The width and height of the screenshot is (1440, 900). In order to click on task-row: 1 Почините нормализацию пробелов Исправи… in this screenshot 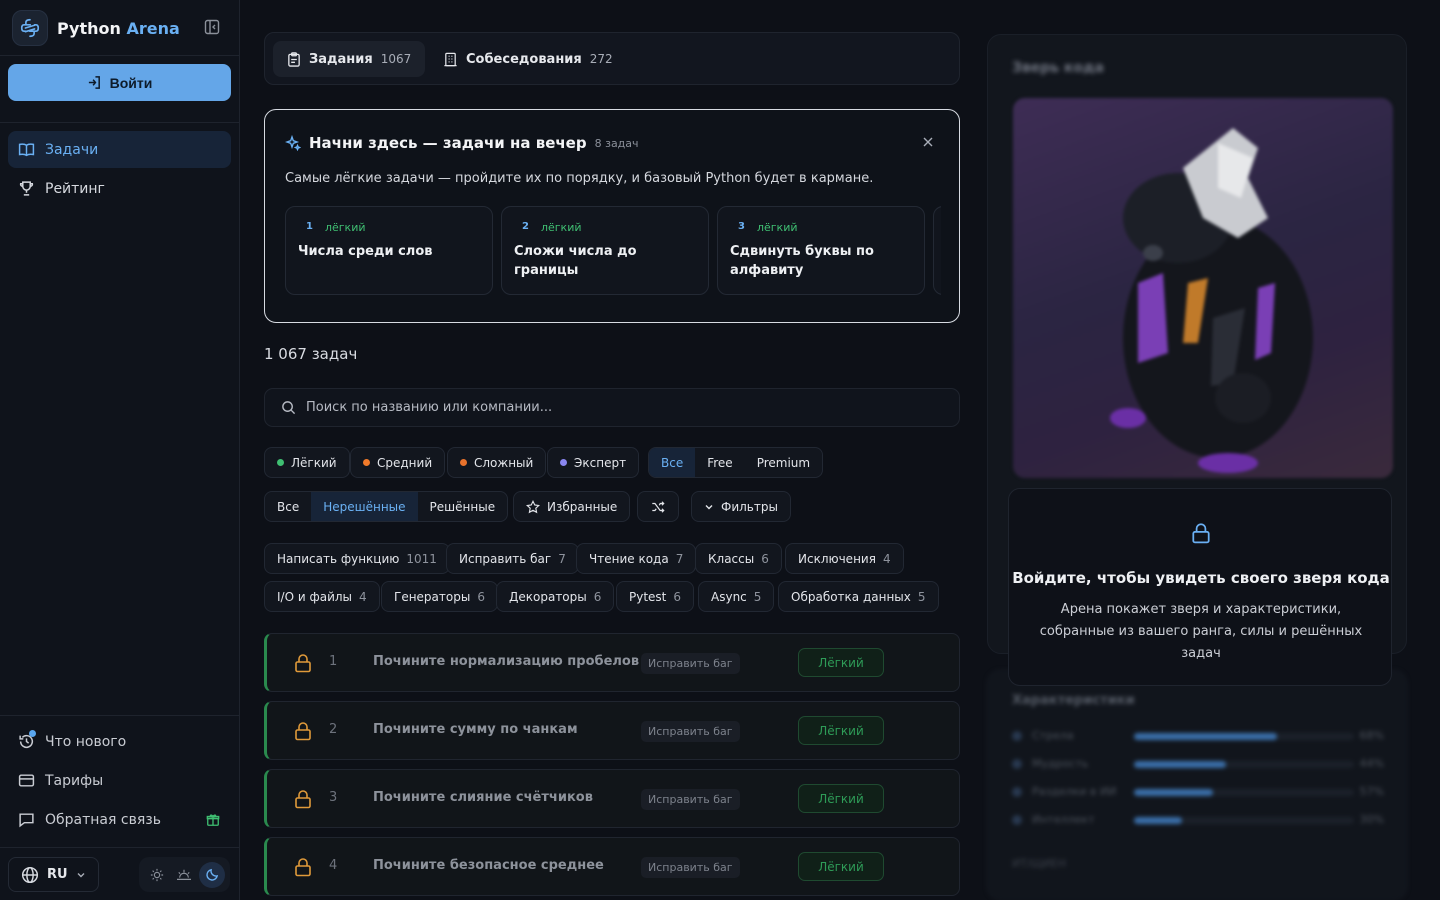, I will do `click(612, 662)`.